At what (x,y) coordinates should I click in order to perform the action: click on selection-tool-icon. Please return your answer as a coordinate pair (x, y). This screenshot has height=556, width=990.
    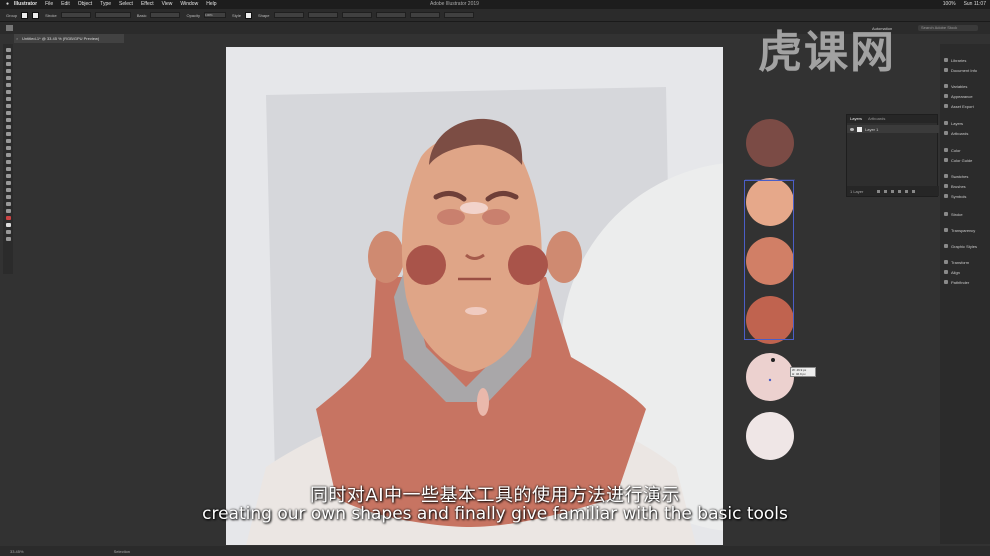
    Looking at the image, I should click on (8, 50).